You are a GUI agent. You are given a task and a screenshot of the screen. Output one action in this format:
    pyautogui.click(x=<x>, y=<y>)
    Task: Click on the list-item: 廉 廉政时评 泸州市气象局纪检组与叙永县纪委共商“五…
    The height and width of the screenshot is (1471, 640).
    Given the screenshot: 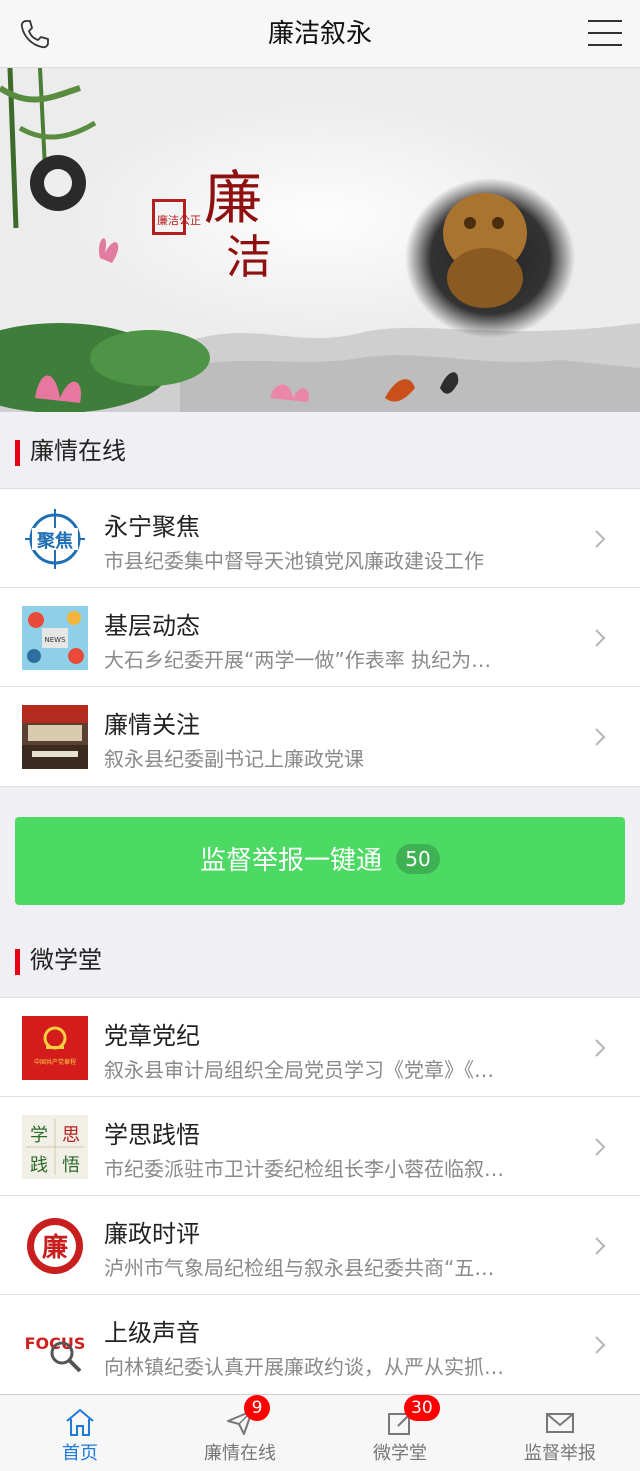 What is the action you would take?
    pyautogui.click(x=320, y=1245)
    